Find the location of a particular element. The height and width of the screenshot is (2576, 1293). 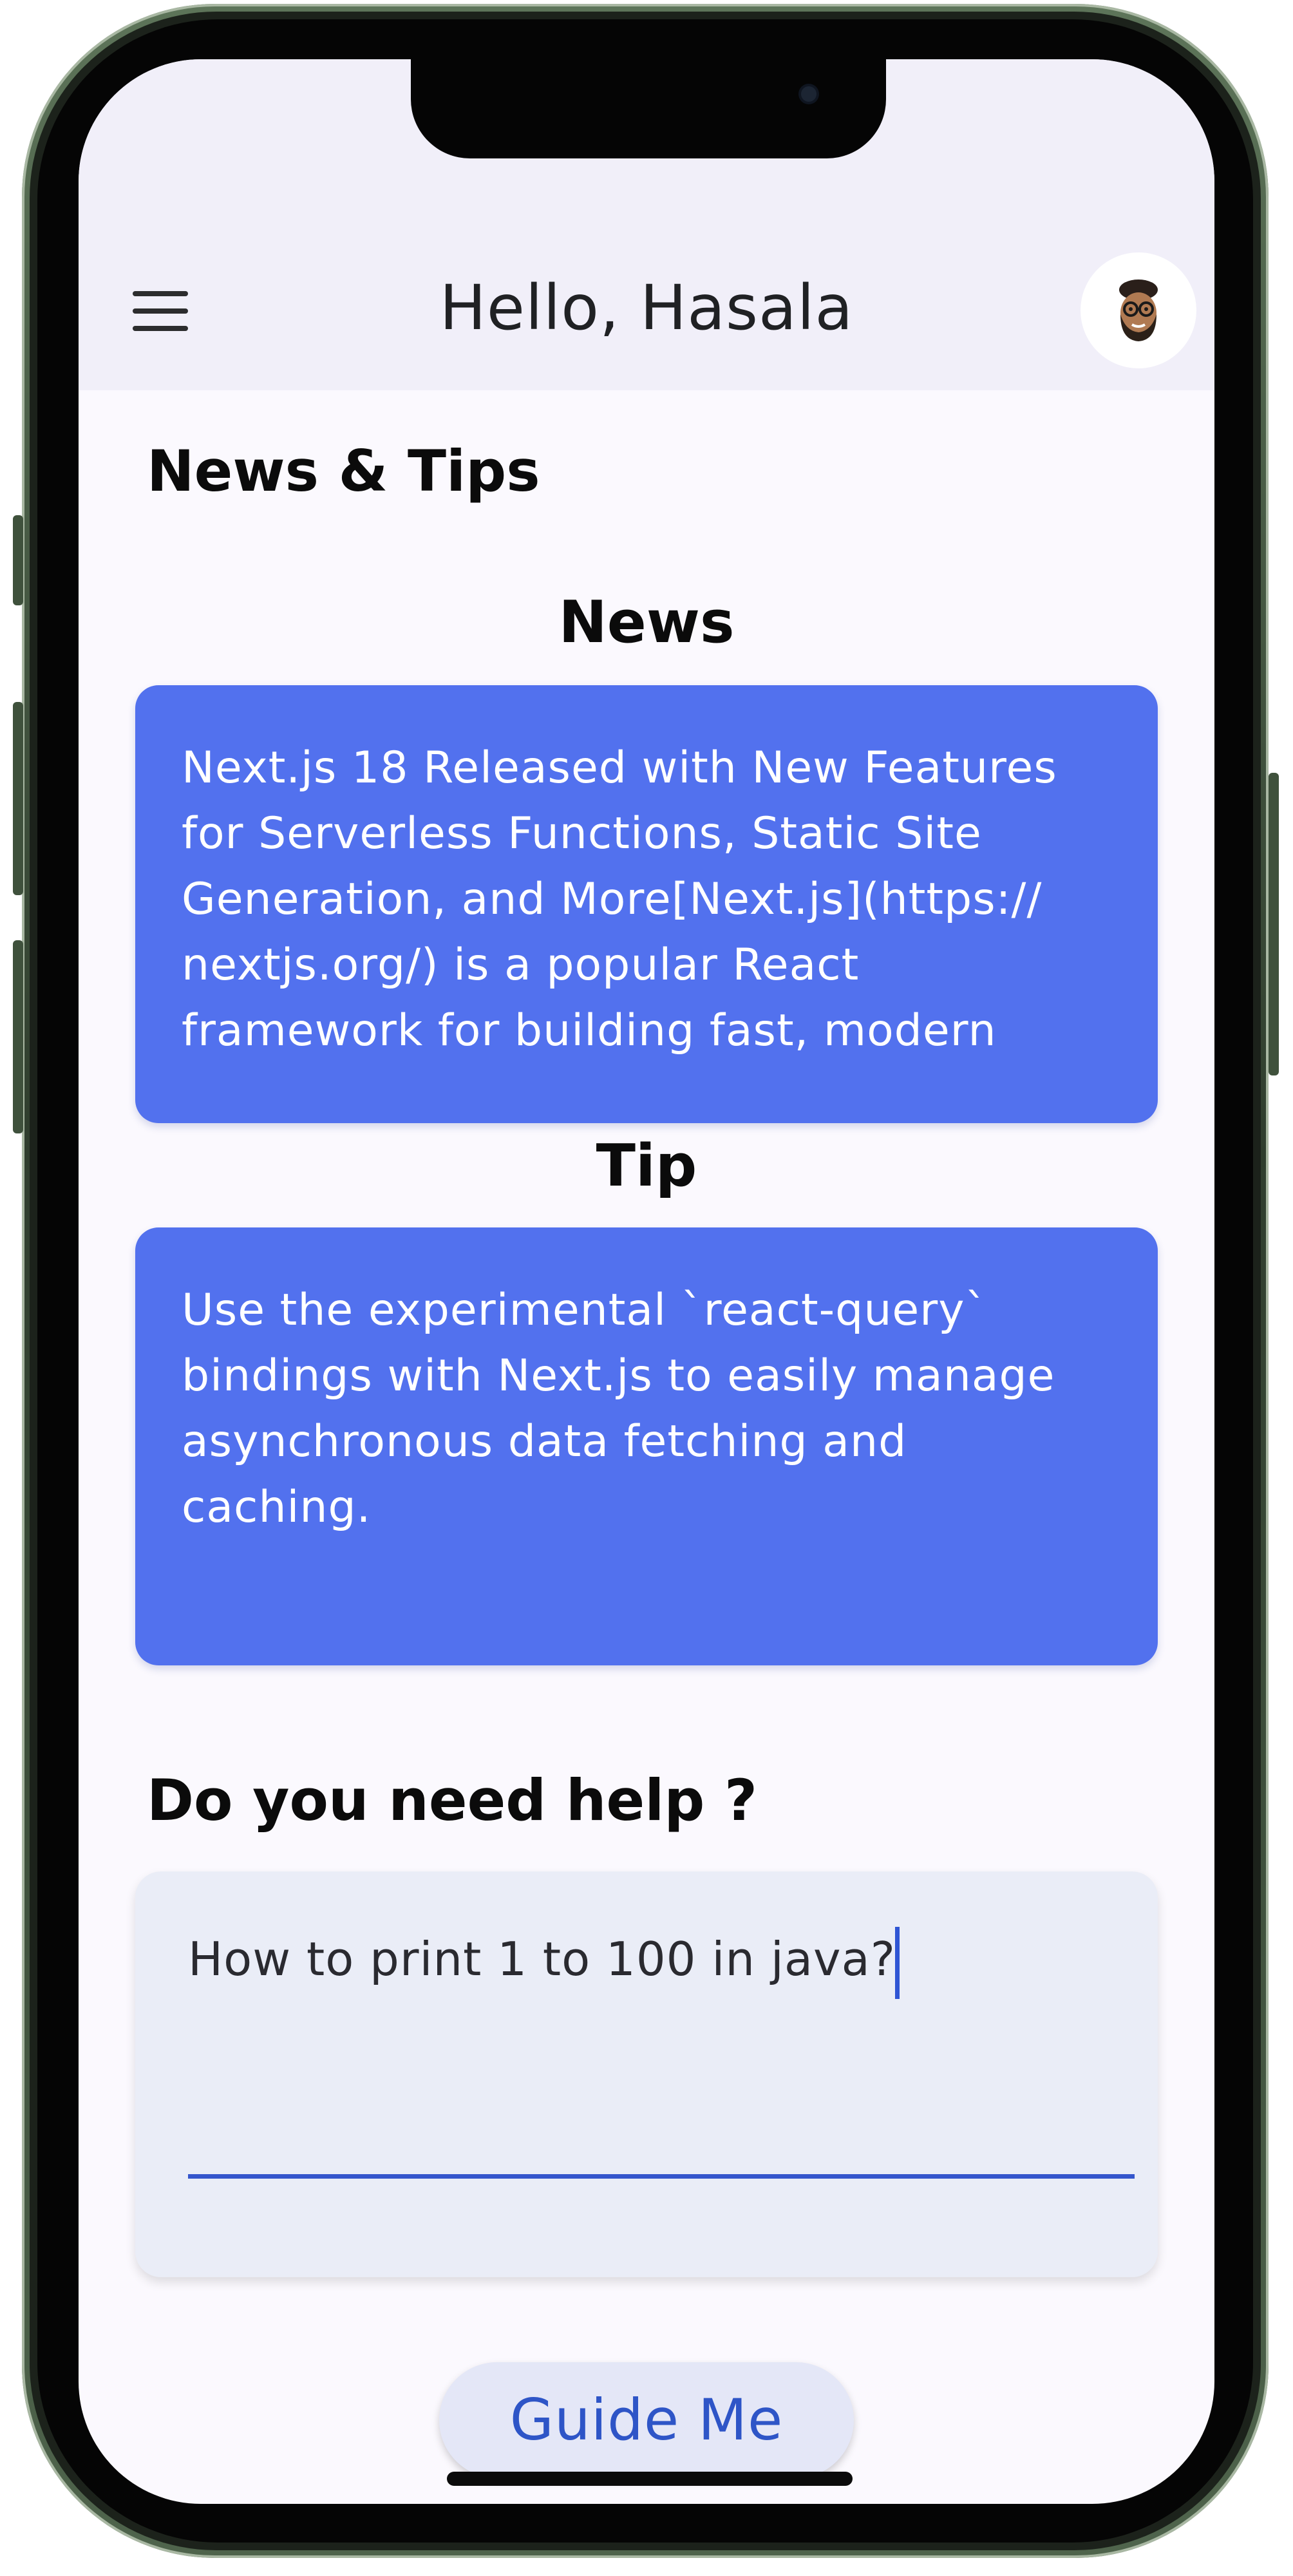

memoji-avatar-icon is located at coordinates (1138, 310).